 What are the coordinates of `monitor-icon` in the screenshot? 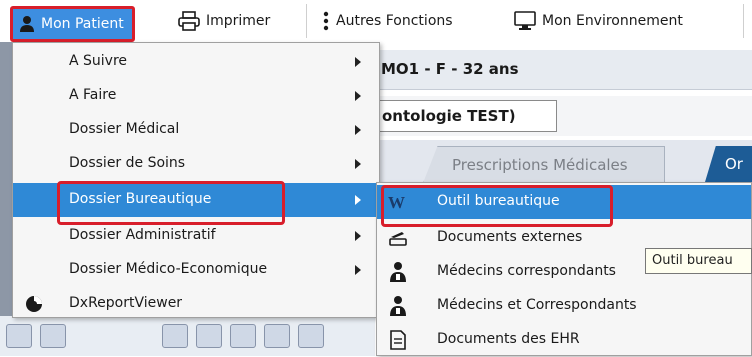 It's located at (525, 20).